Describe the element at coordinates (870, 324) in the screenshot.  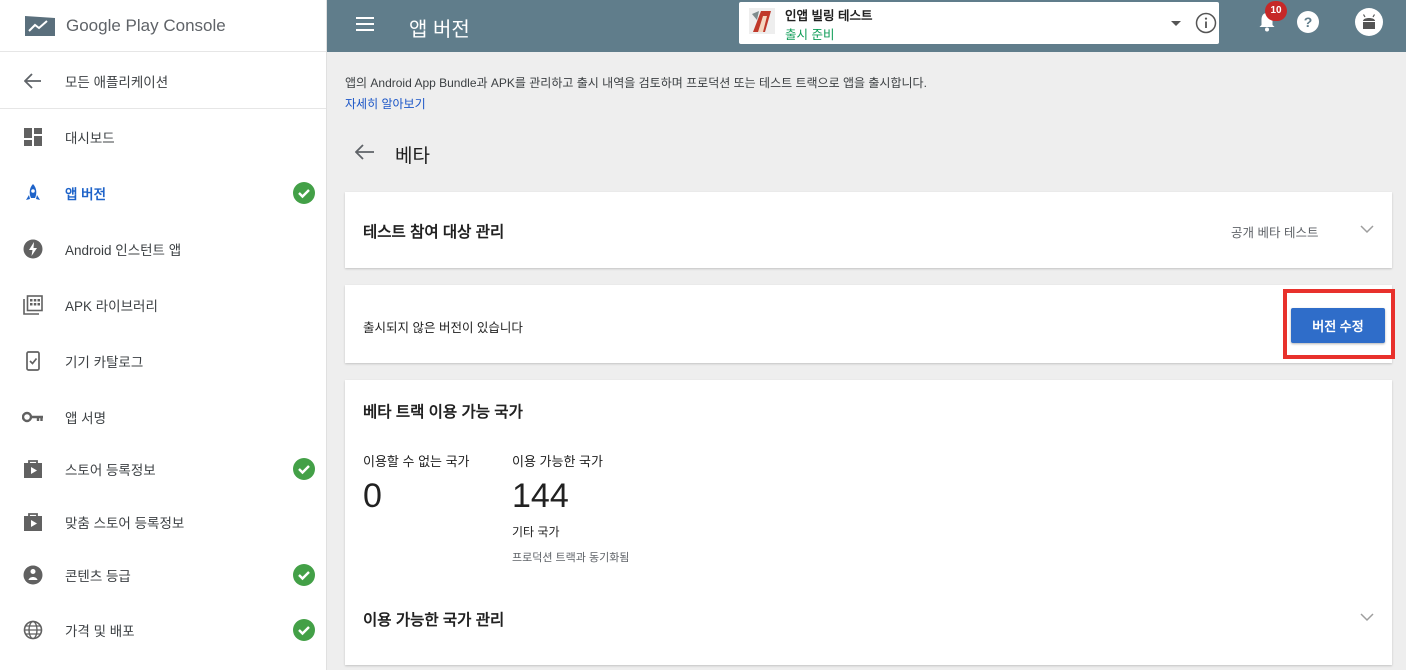
I see `draft-release-card: 출시되지 않은 버전이 있습니다 버전 수정` at that location.